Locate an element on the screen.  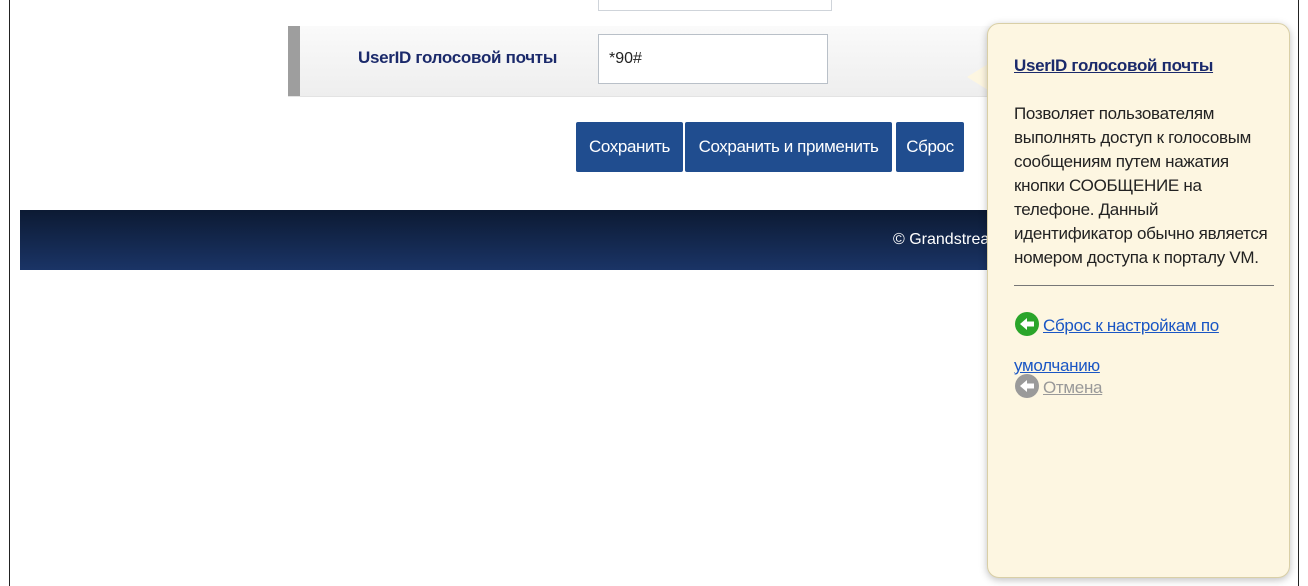
form-row-voicemail-userid: UserID голосовой почты is located at coordinates (658, 61).